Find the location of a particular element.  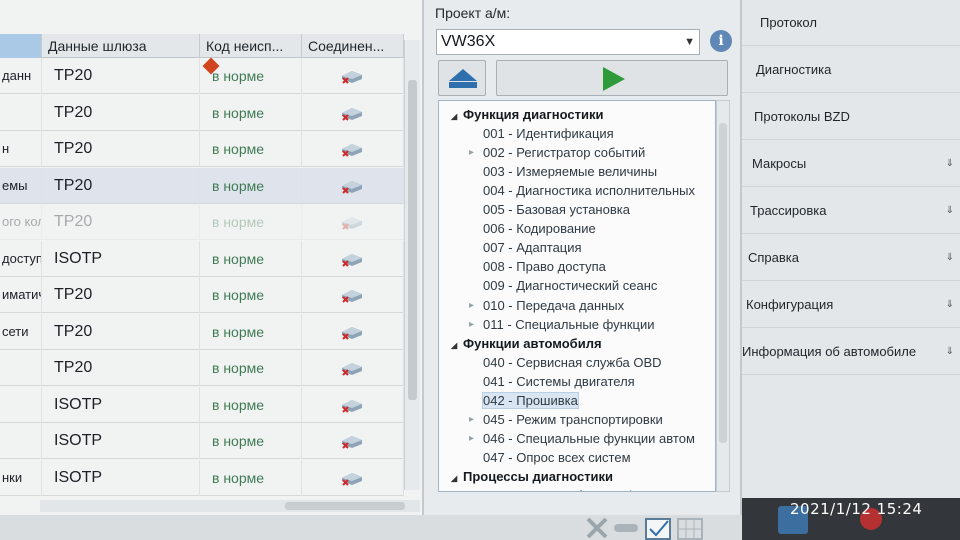

grid-icon is located at coordinates (690, 529).